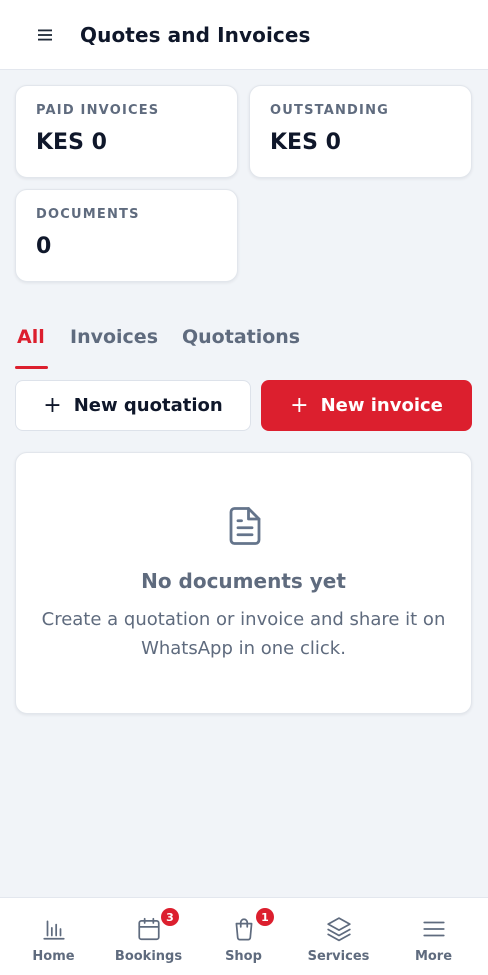  I want to click on nav-label-shop: Shop, so click(243, 956).